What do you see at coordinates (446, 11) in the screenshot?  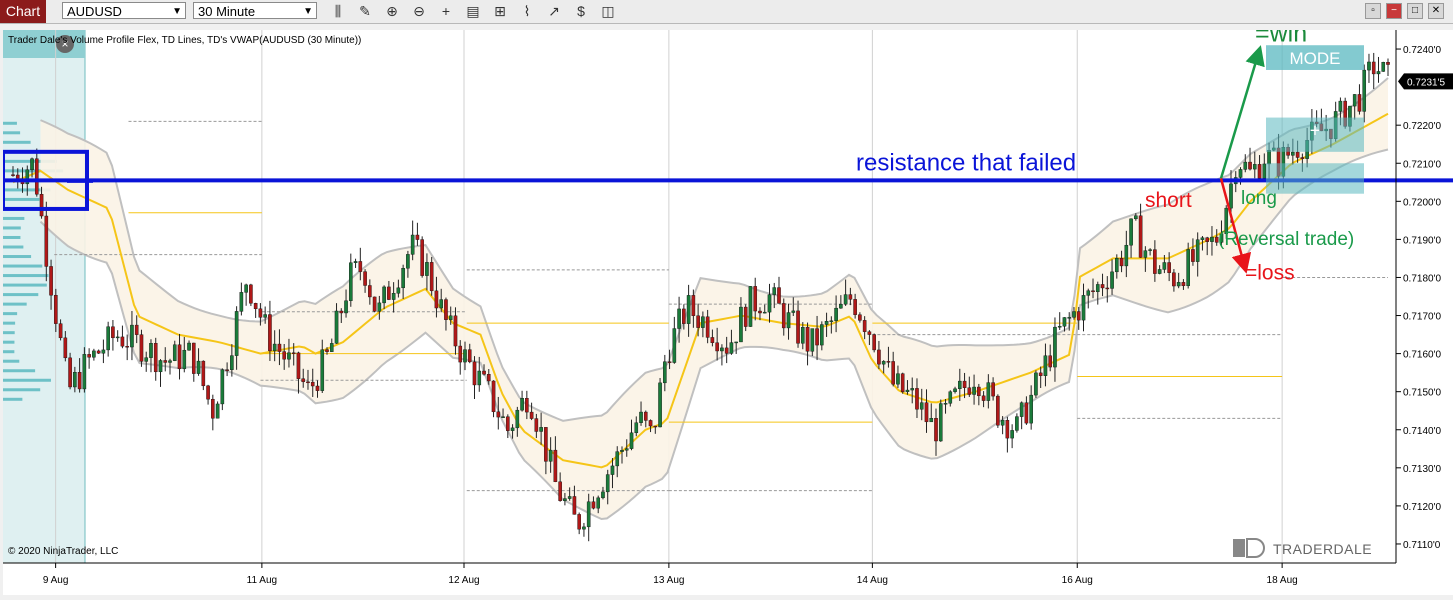 I see `crosshair-icon: +` at bounding box center [446, 11].